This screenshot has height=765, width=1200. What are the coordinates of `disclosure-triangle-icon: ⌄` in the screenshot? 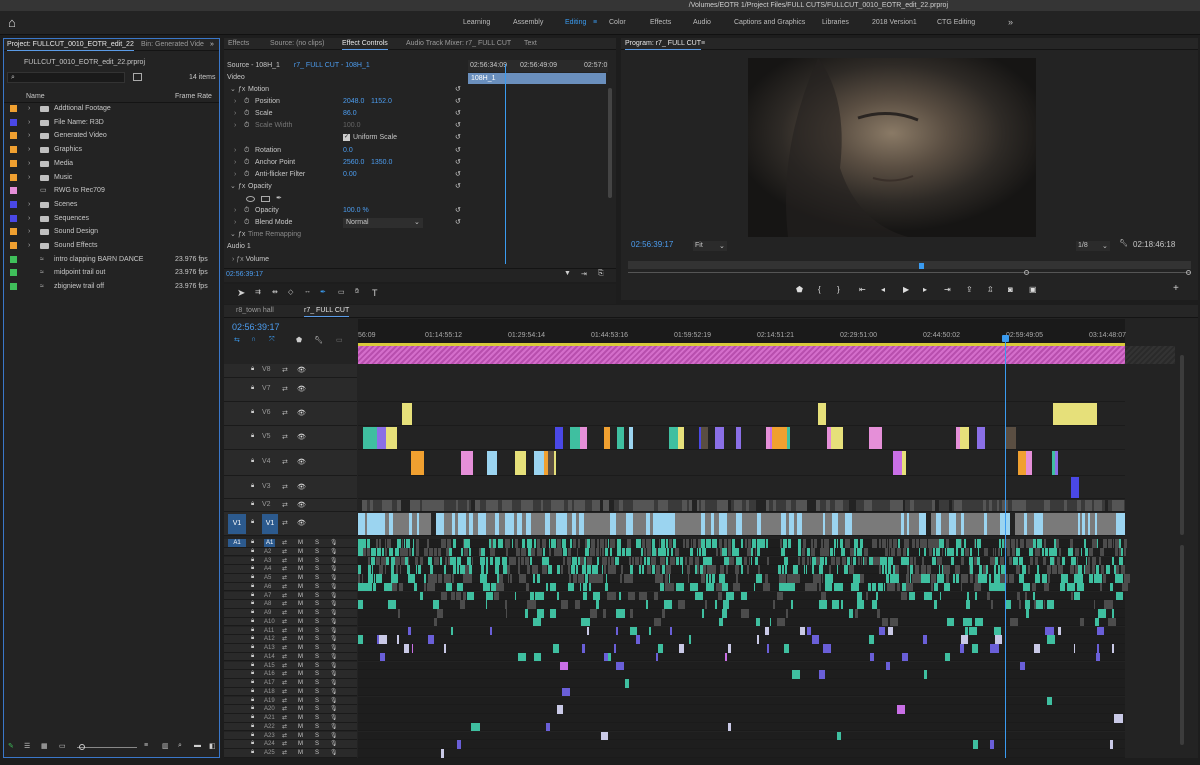 It's located at (233, 90).